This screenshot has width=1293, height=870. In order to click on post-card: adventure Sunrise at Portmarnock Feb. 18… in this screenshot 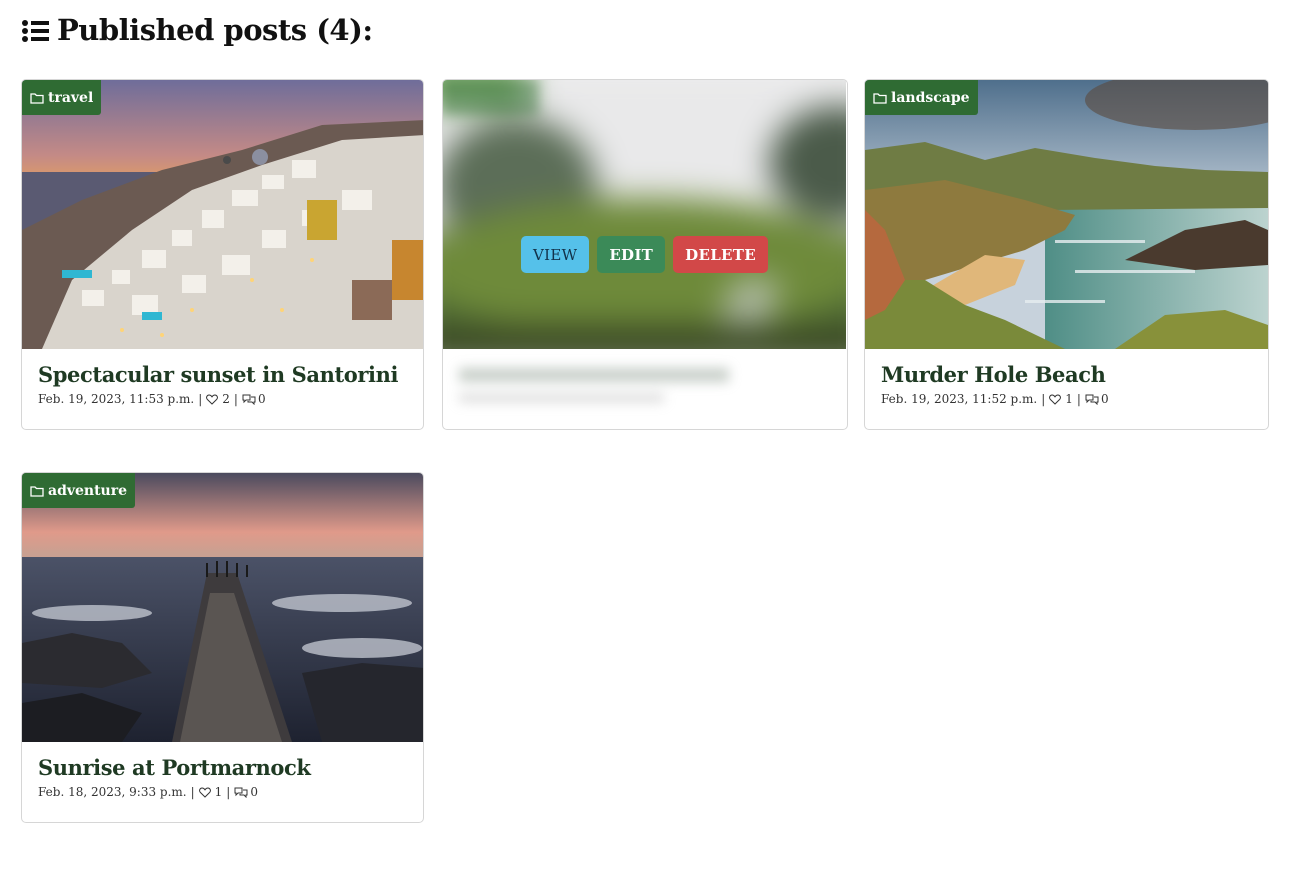, I will do `click(222, 647)`.